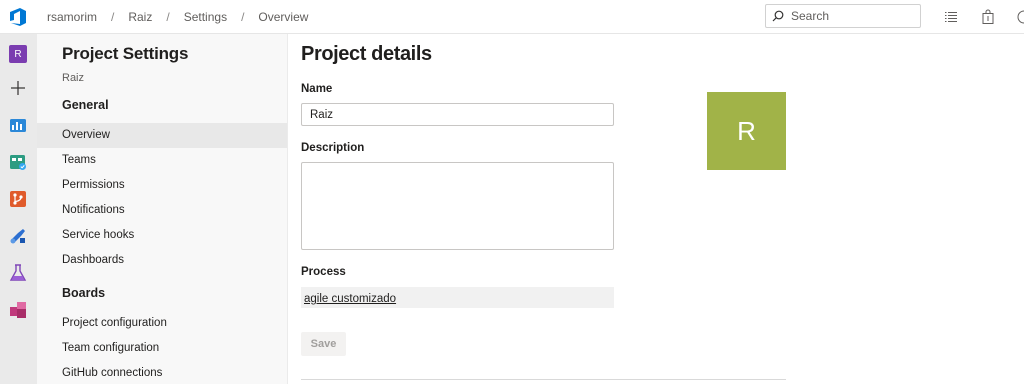 This screenshot has height=386, width=1024. I want to click on nav-item-service-hooks: Service hooks, so click(162, 235).